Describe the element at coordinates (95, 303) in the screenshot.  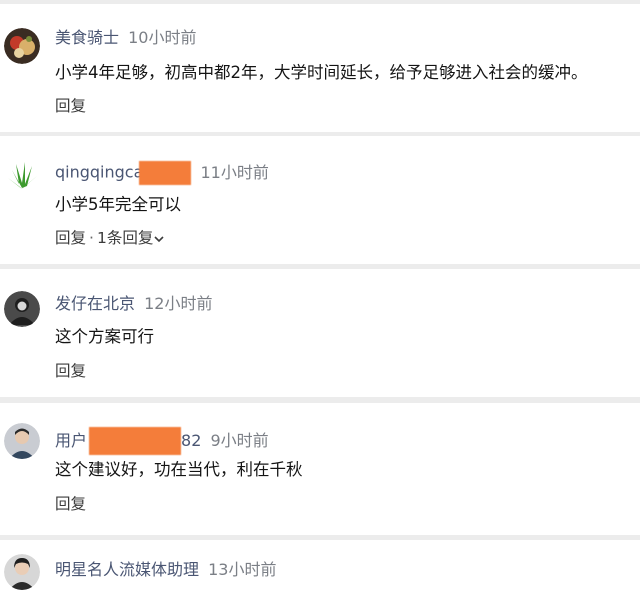
I see `username: 发仔在北京` at that location.